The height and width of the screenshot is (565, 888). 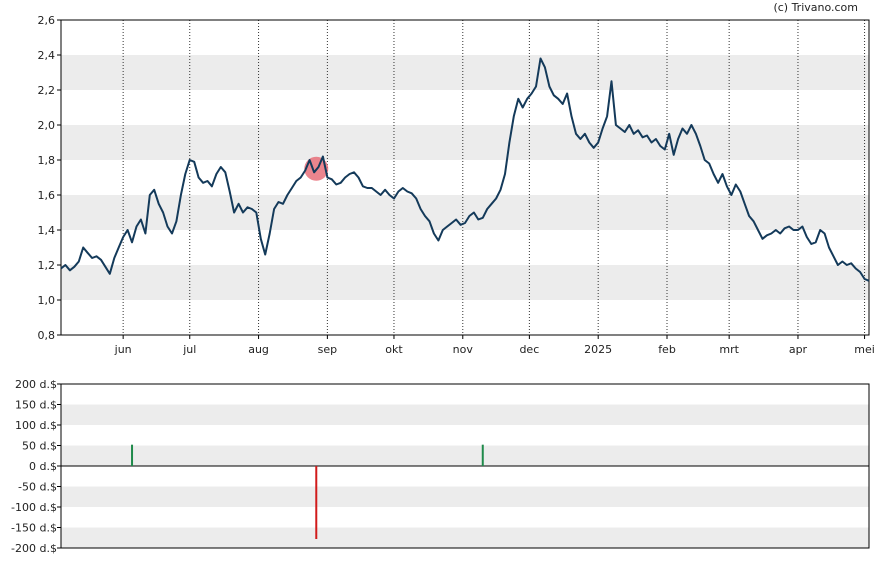 I want to click on x-tick-label: mei, so click(x=864, y=349).